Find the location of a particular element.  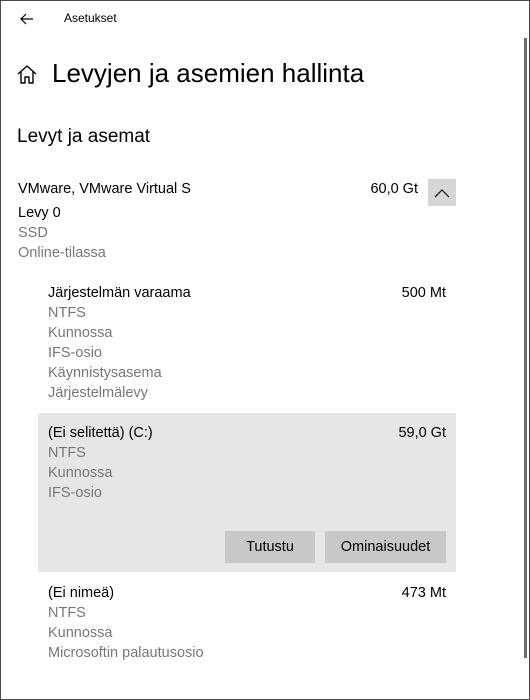

app-title: Asetukset is located at coordinates (90, 18).